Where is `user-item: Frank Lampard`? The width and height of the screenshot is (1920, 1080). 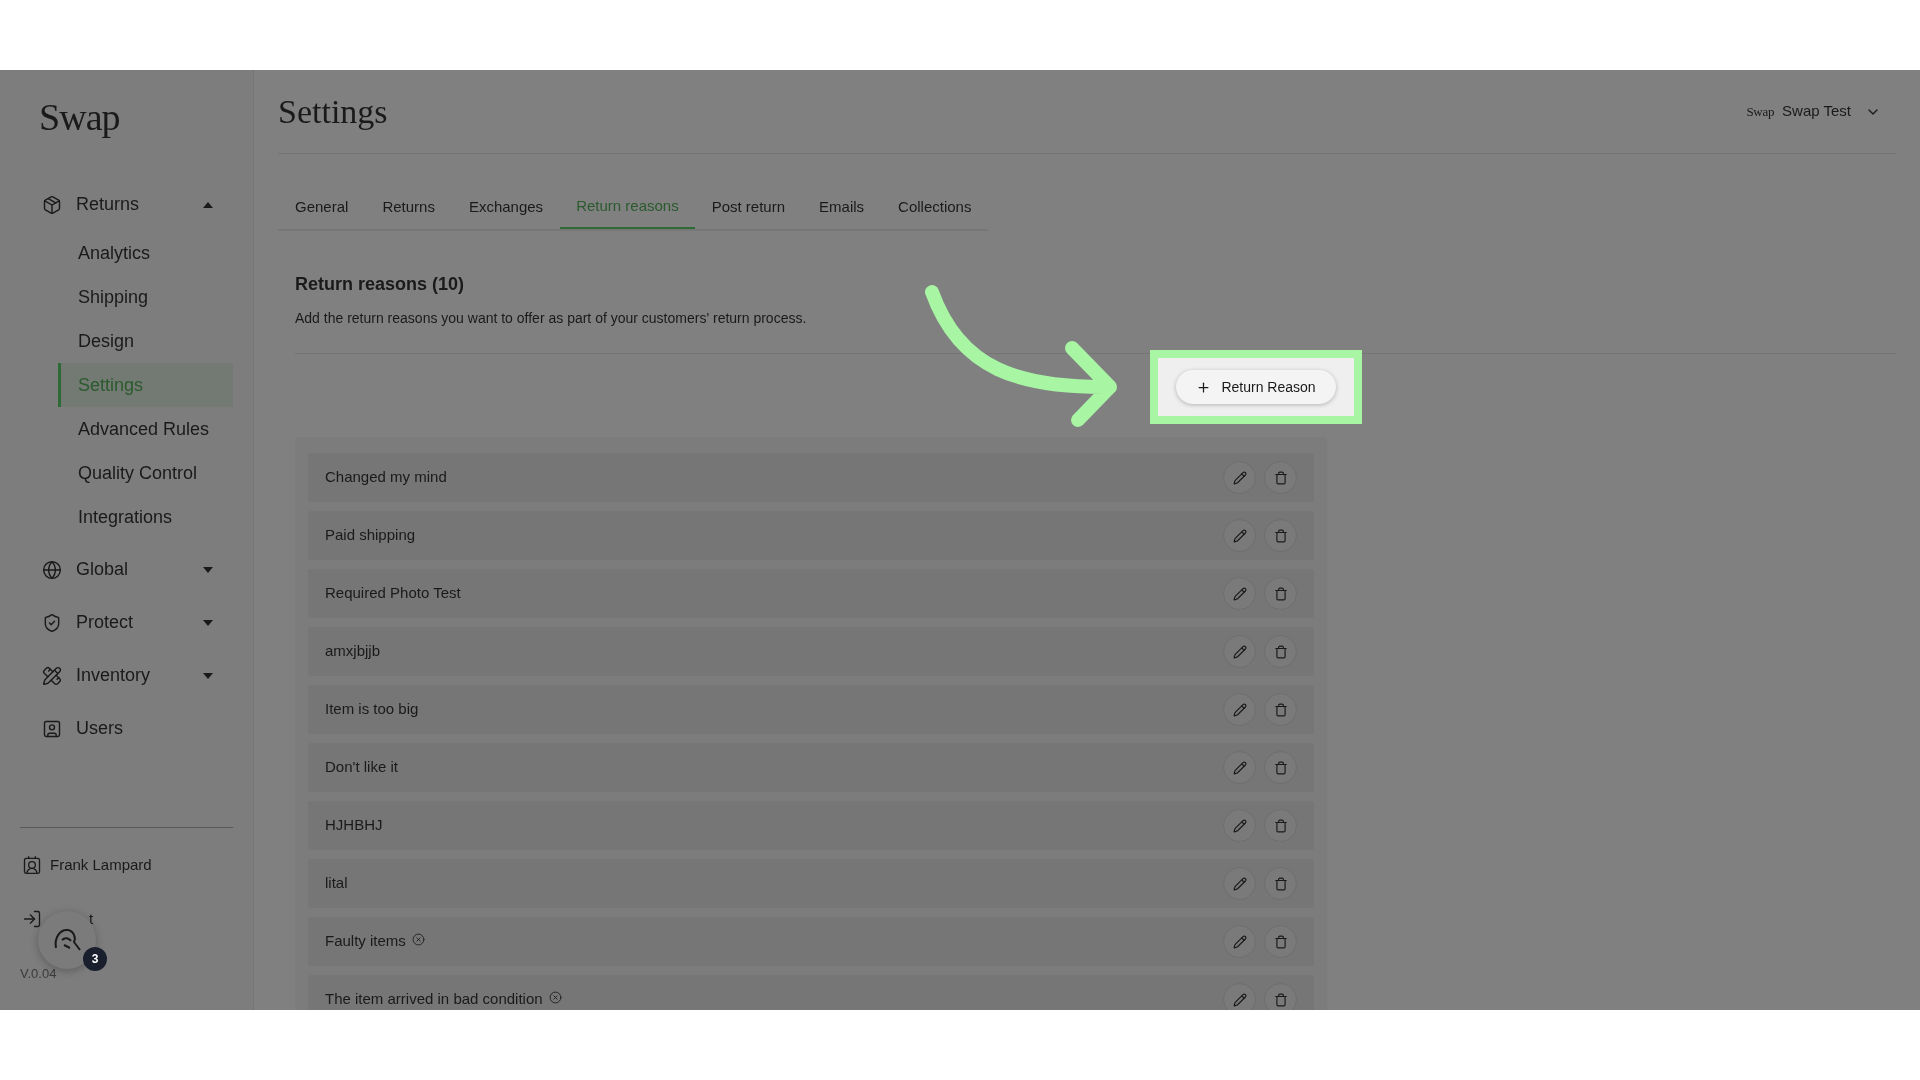 user-item: Frank Lampard is located at coordinates (87, 865).